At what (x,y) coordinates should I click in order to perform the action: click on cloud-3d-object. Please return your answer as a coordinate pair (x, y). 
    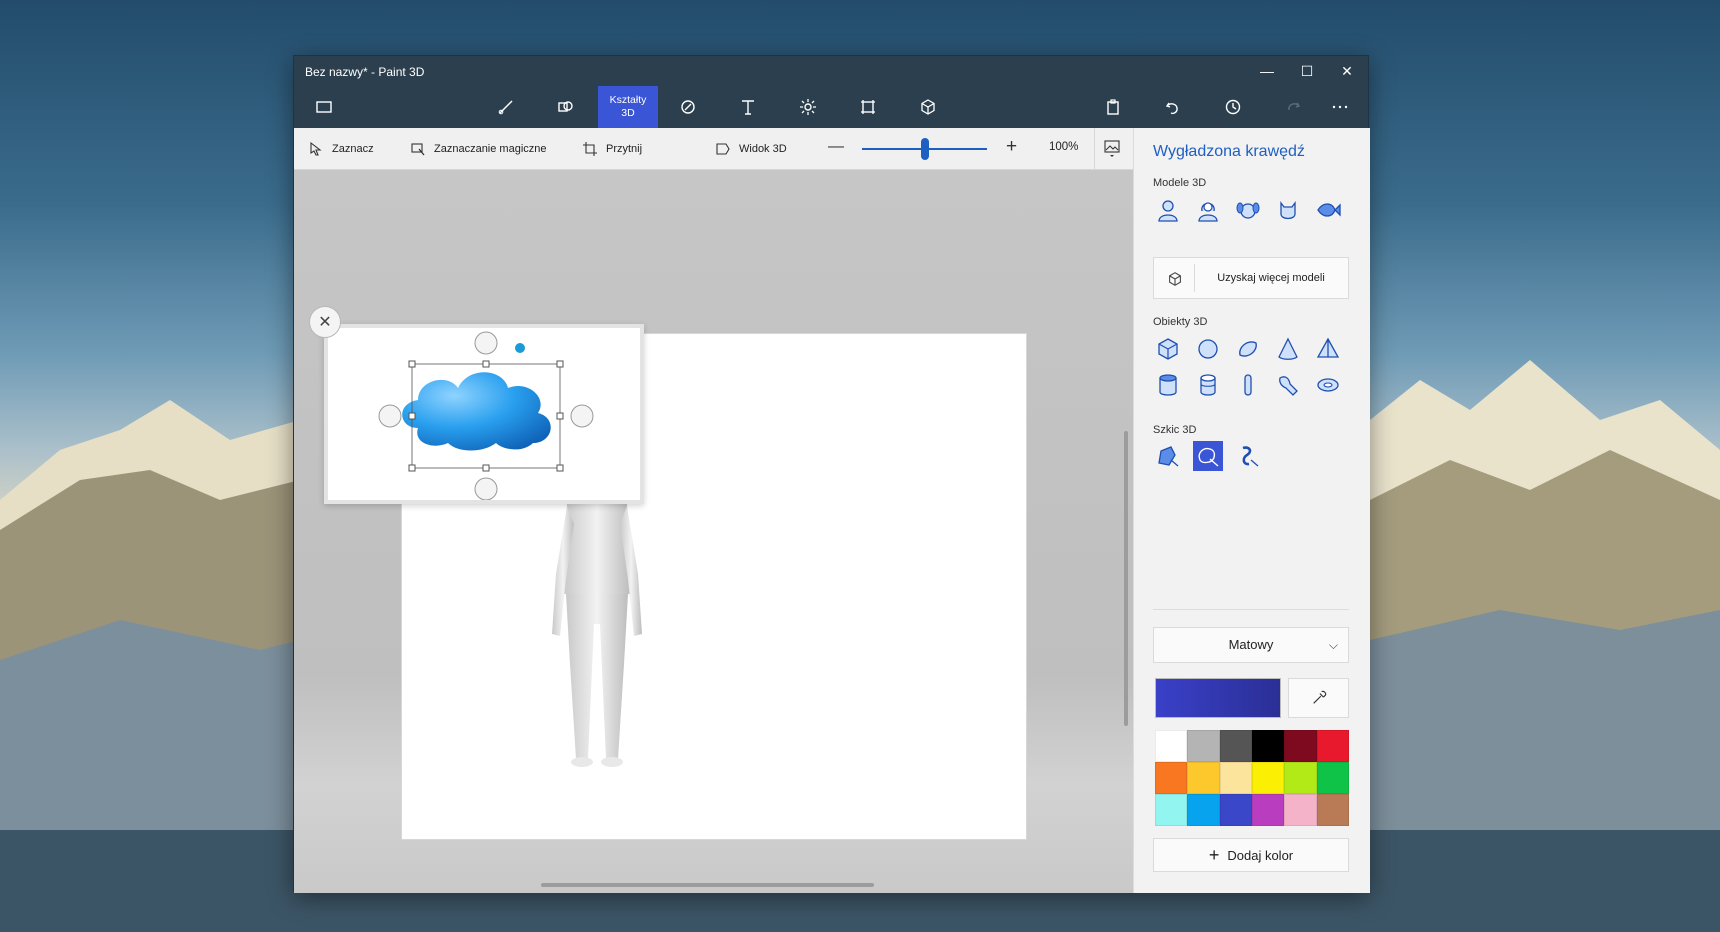
    Looking at the image, I should click on (484, 414).